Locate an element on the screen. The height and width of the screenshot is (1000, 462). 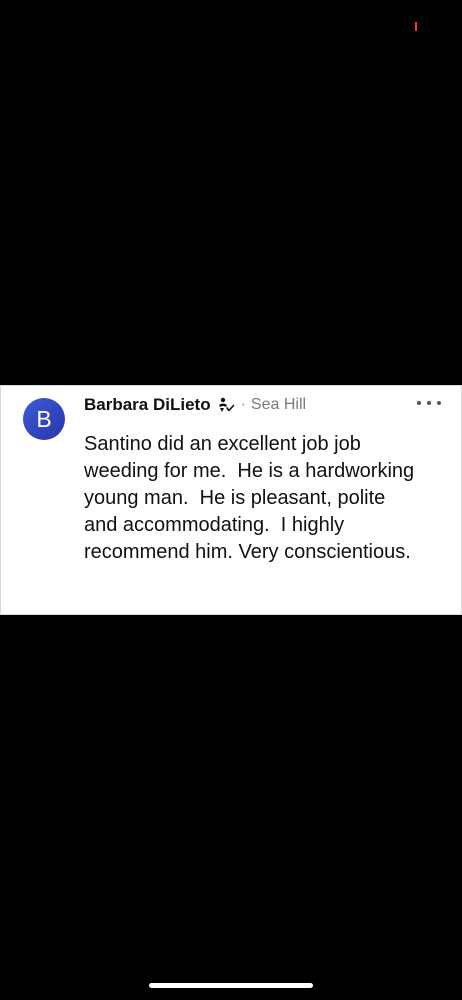
post-header: Barbara DiLieto · Sea Hill is located at coordinates (195, 405).